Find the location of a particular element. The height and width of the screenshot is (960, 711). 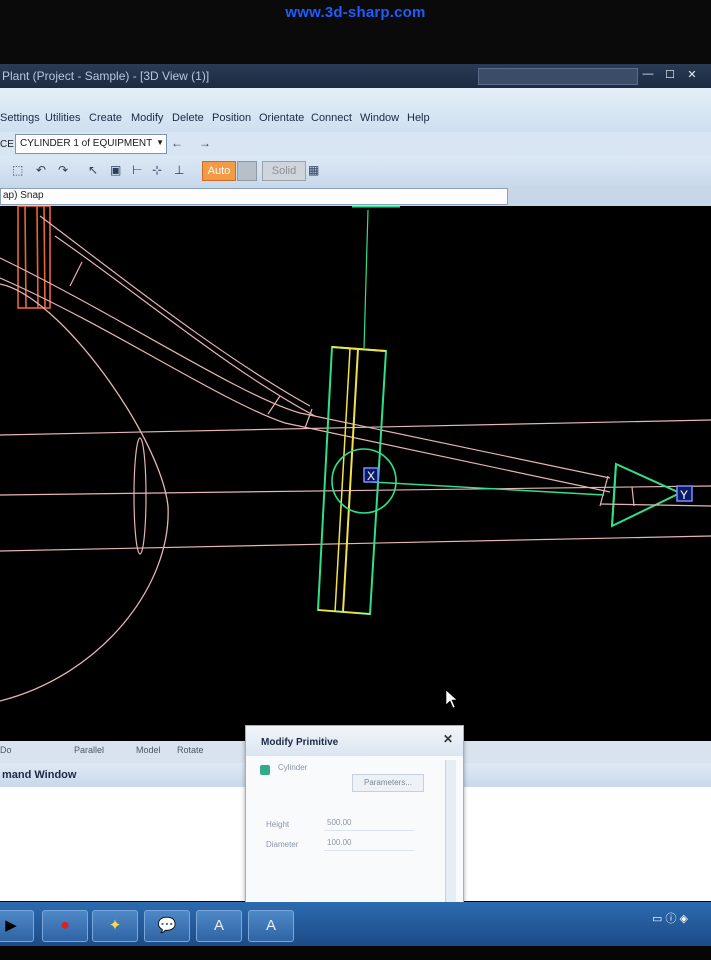

tray-icons: ▭ ⓘ ◈ is located at coordinates (670, 918).